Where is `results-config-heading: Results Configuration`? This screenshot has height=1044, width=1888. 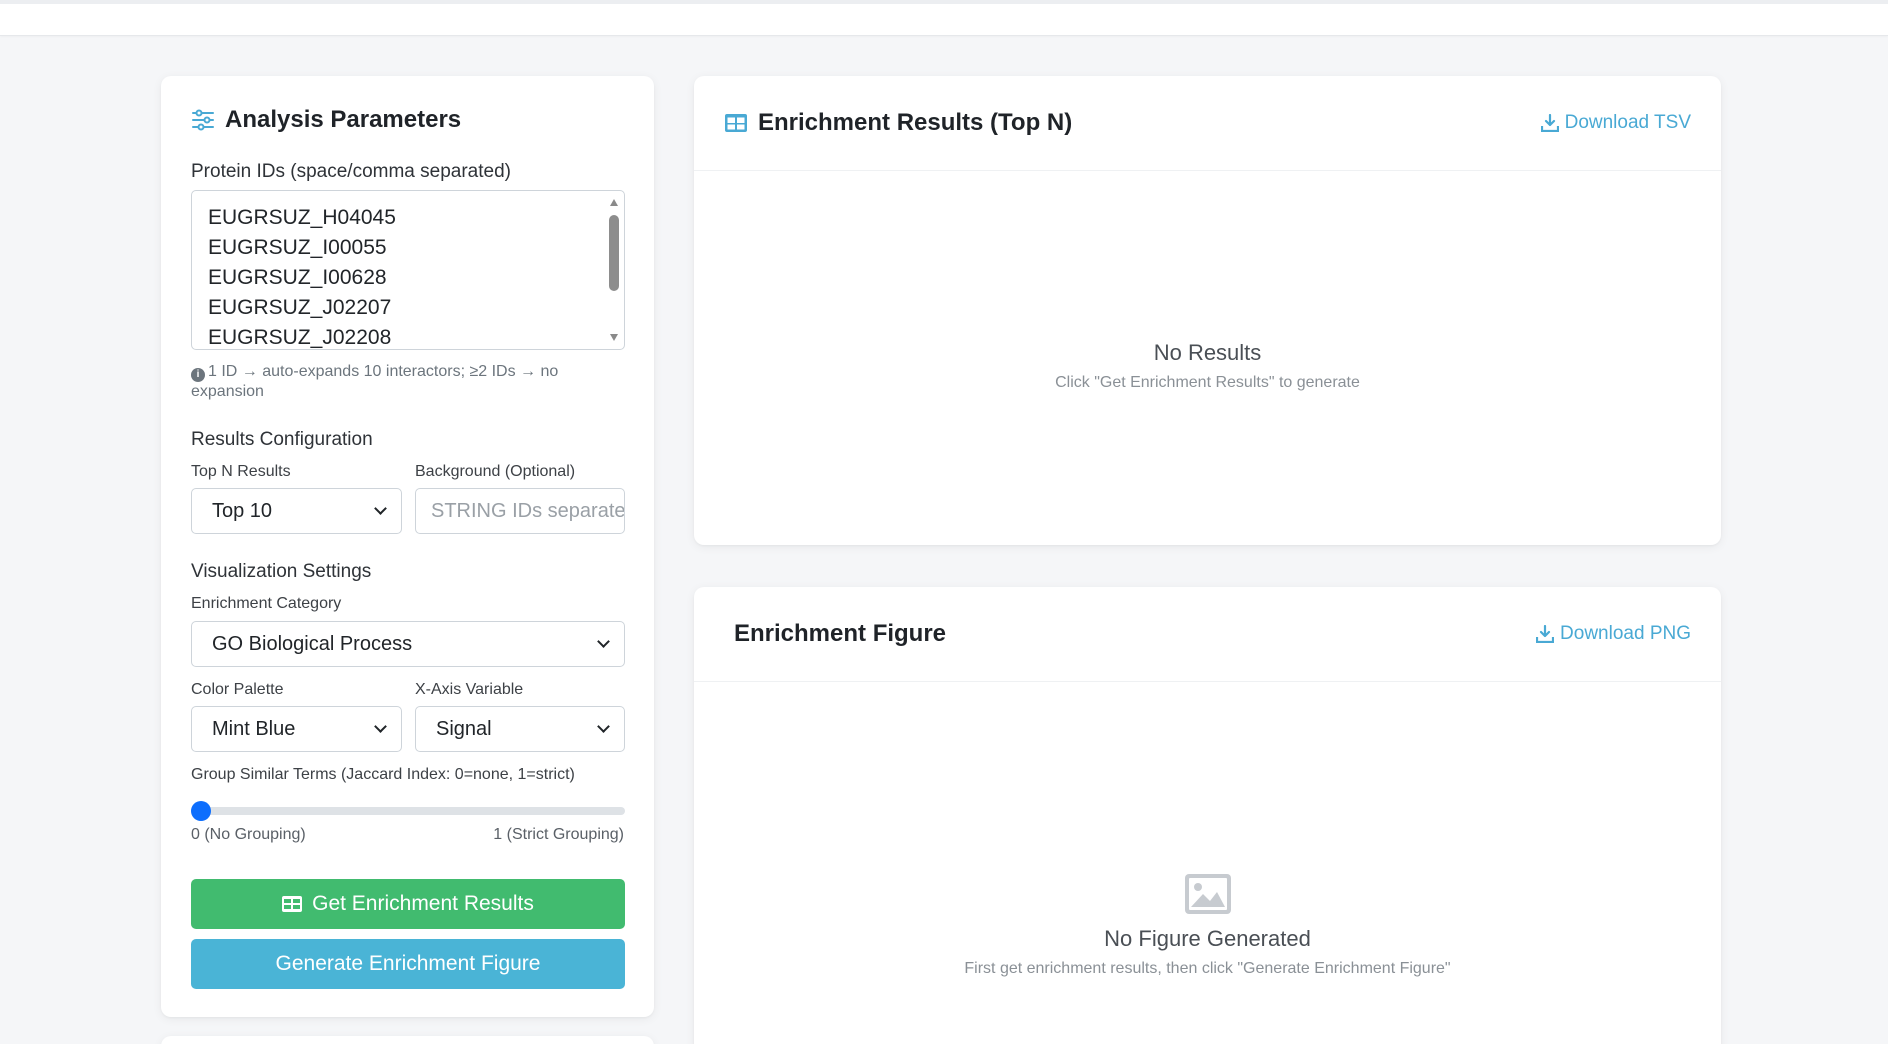 results-config-heading: Results Configuration is located at coordinates (282, 439).